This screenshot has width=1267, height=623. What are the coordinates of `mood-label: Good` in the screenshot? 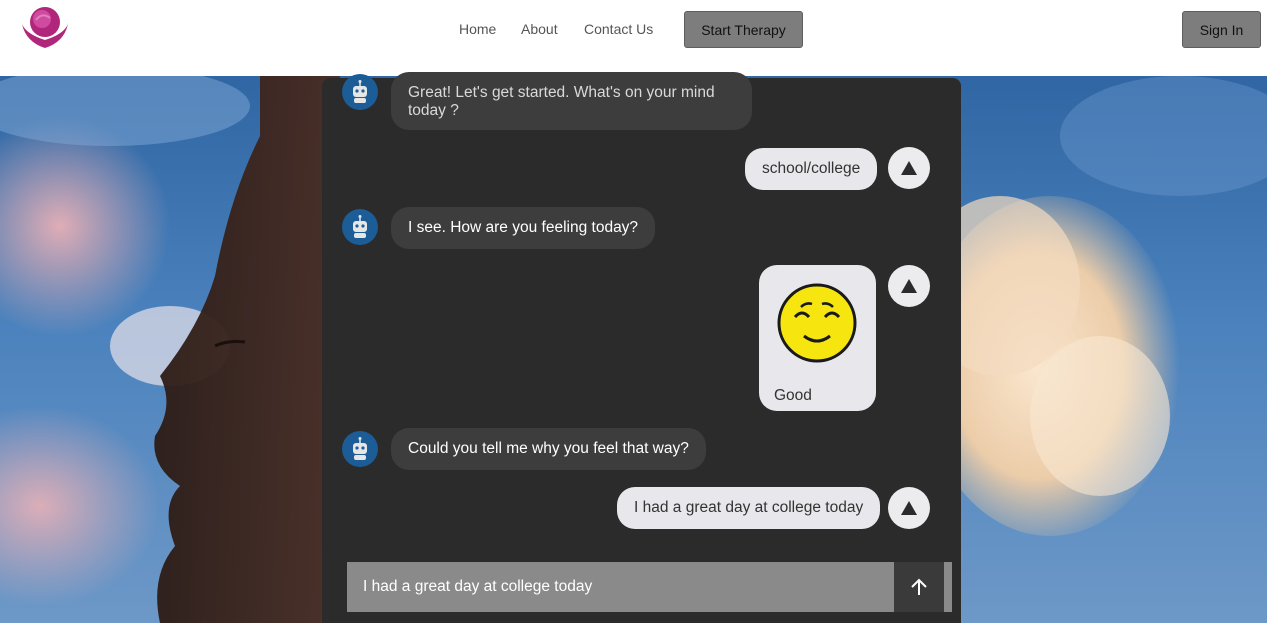 It's located at (793, 395).